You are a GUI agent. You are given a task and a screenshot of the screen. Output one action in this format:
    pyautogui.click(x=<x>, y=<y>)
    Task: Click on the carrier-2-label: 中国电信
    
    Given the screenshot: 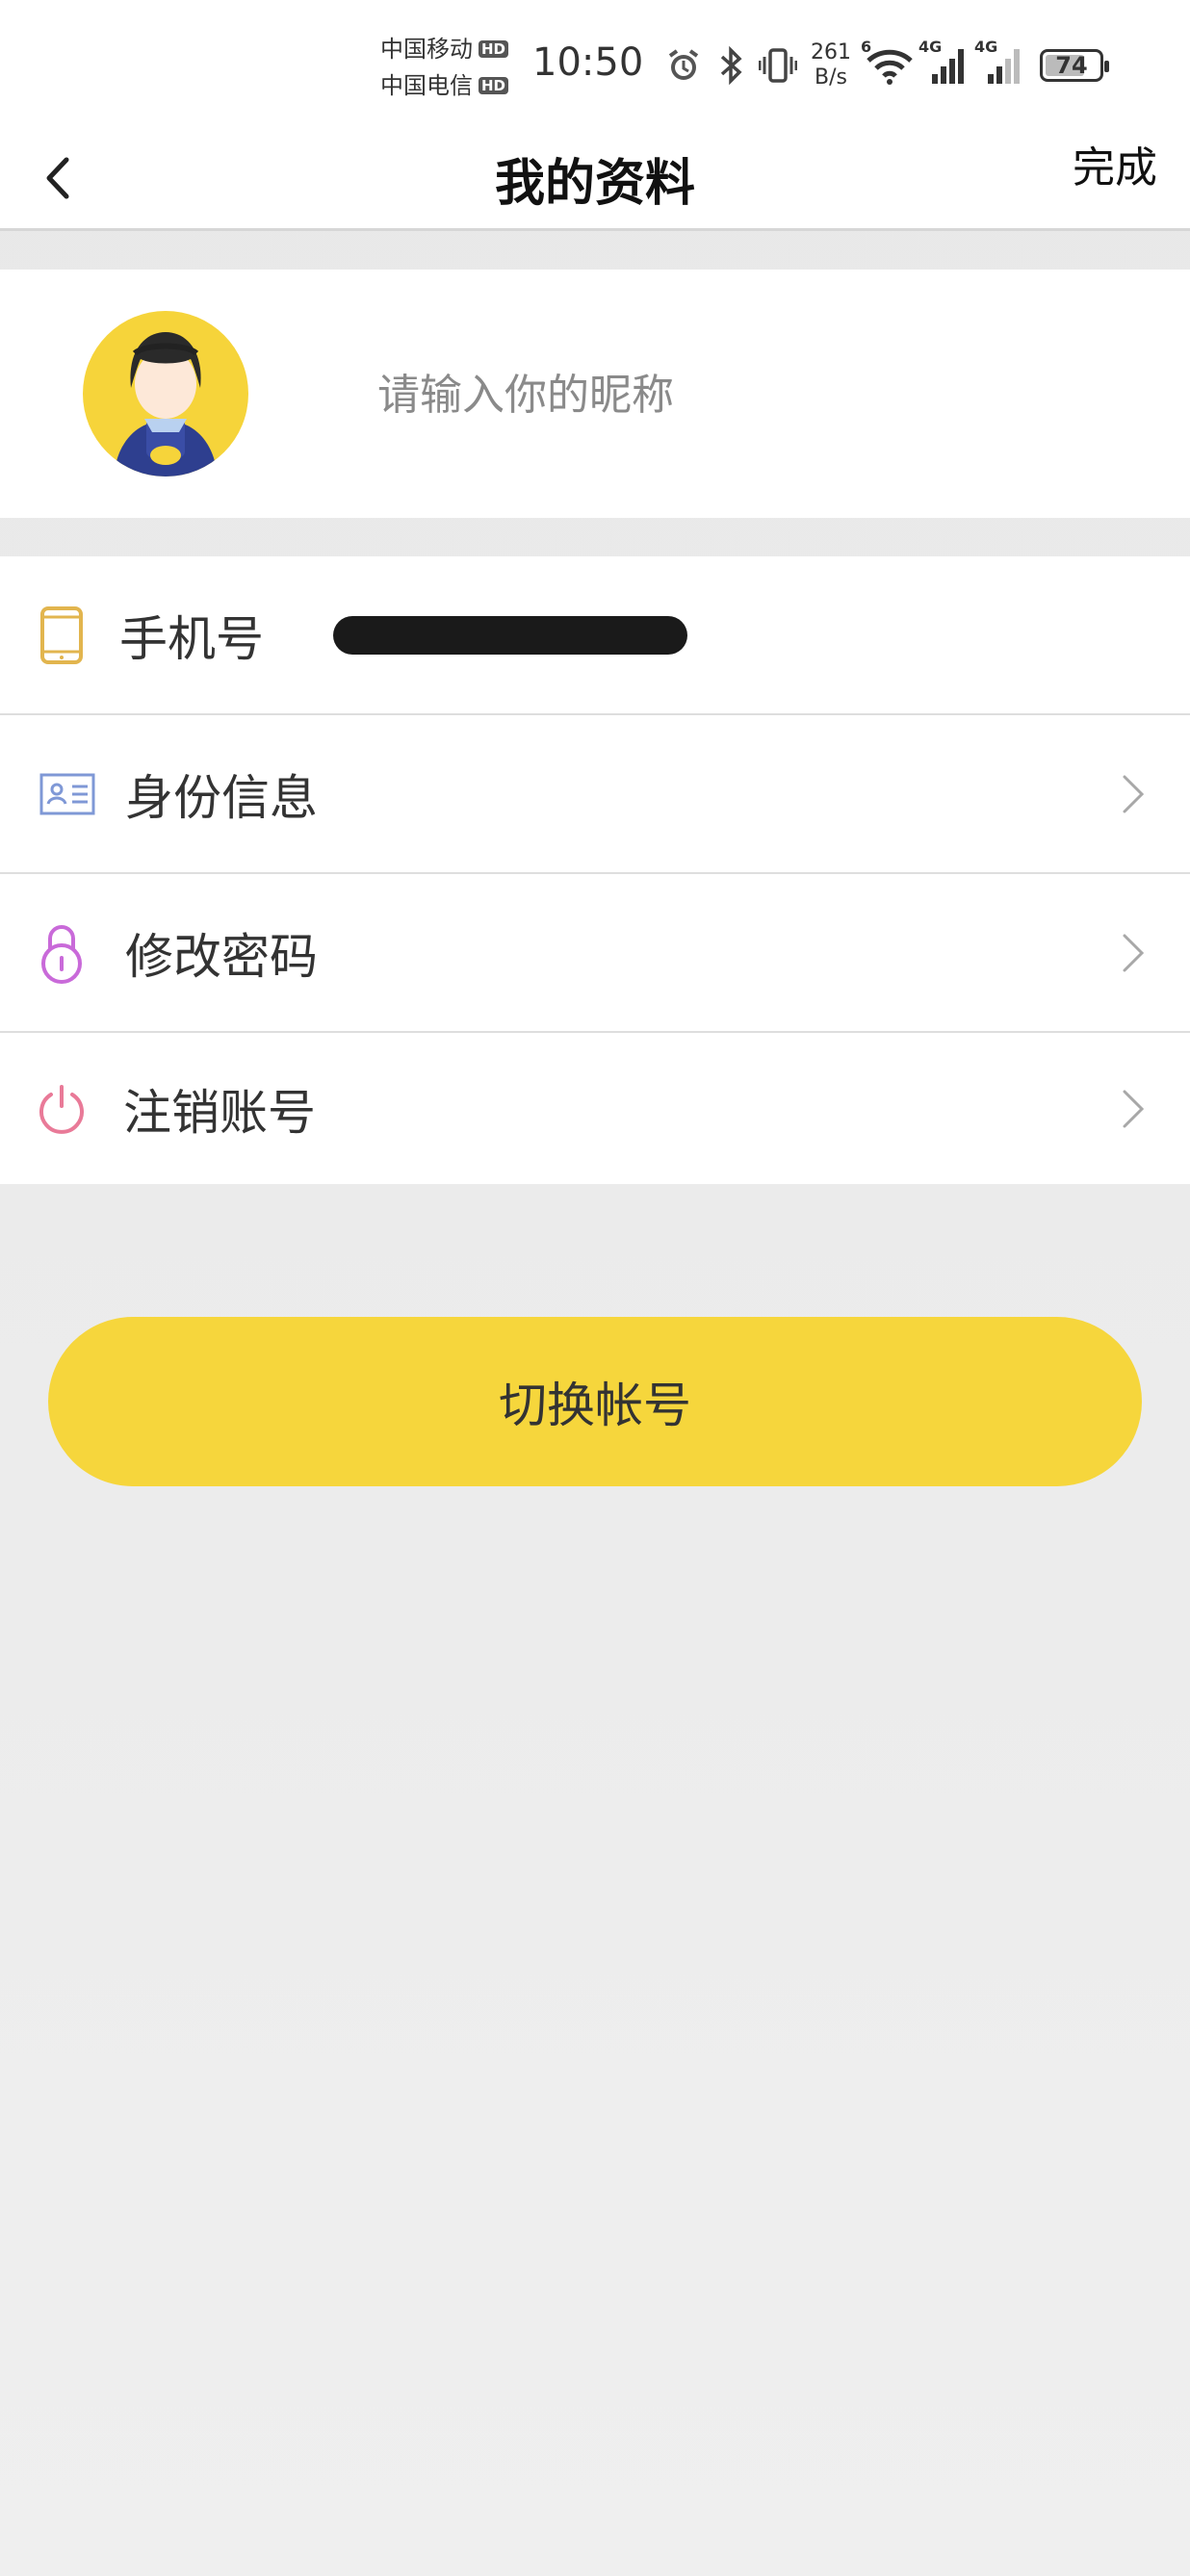 What is the action you would take?
    pyautogui.click(x=427, y=85)
    